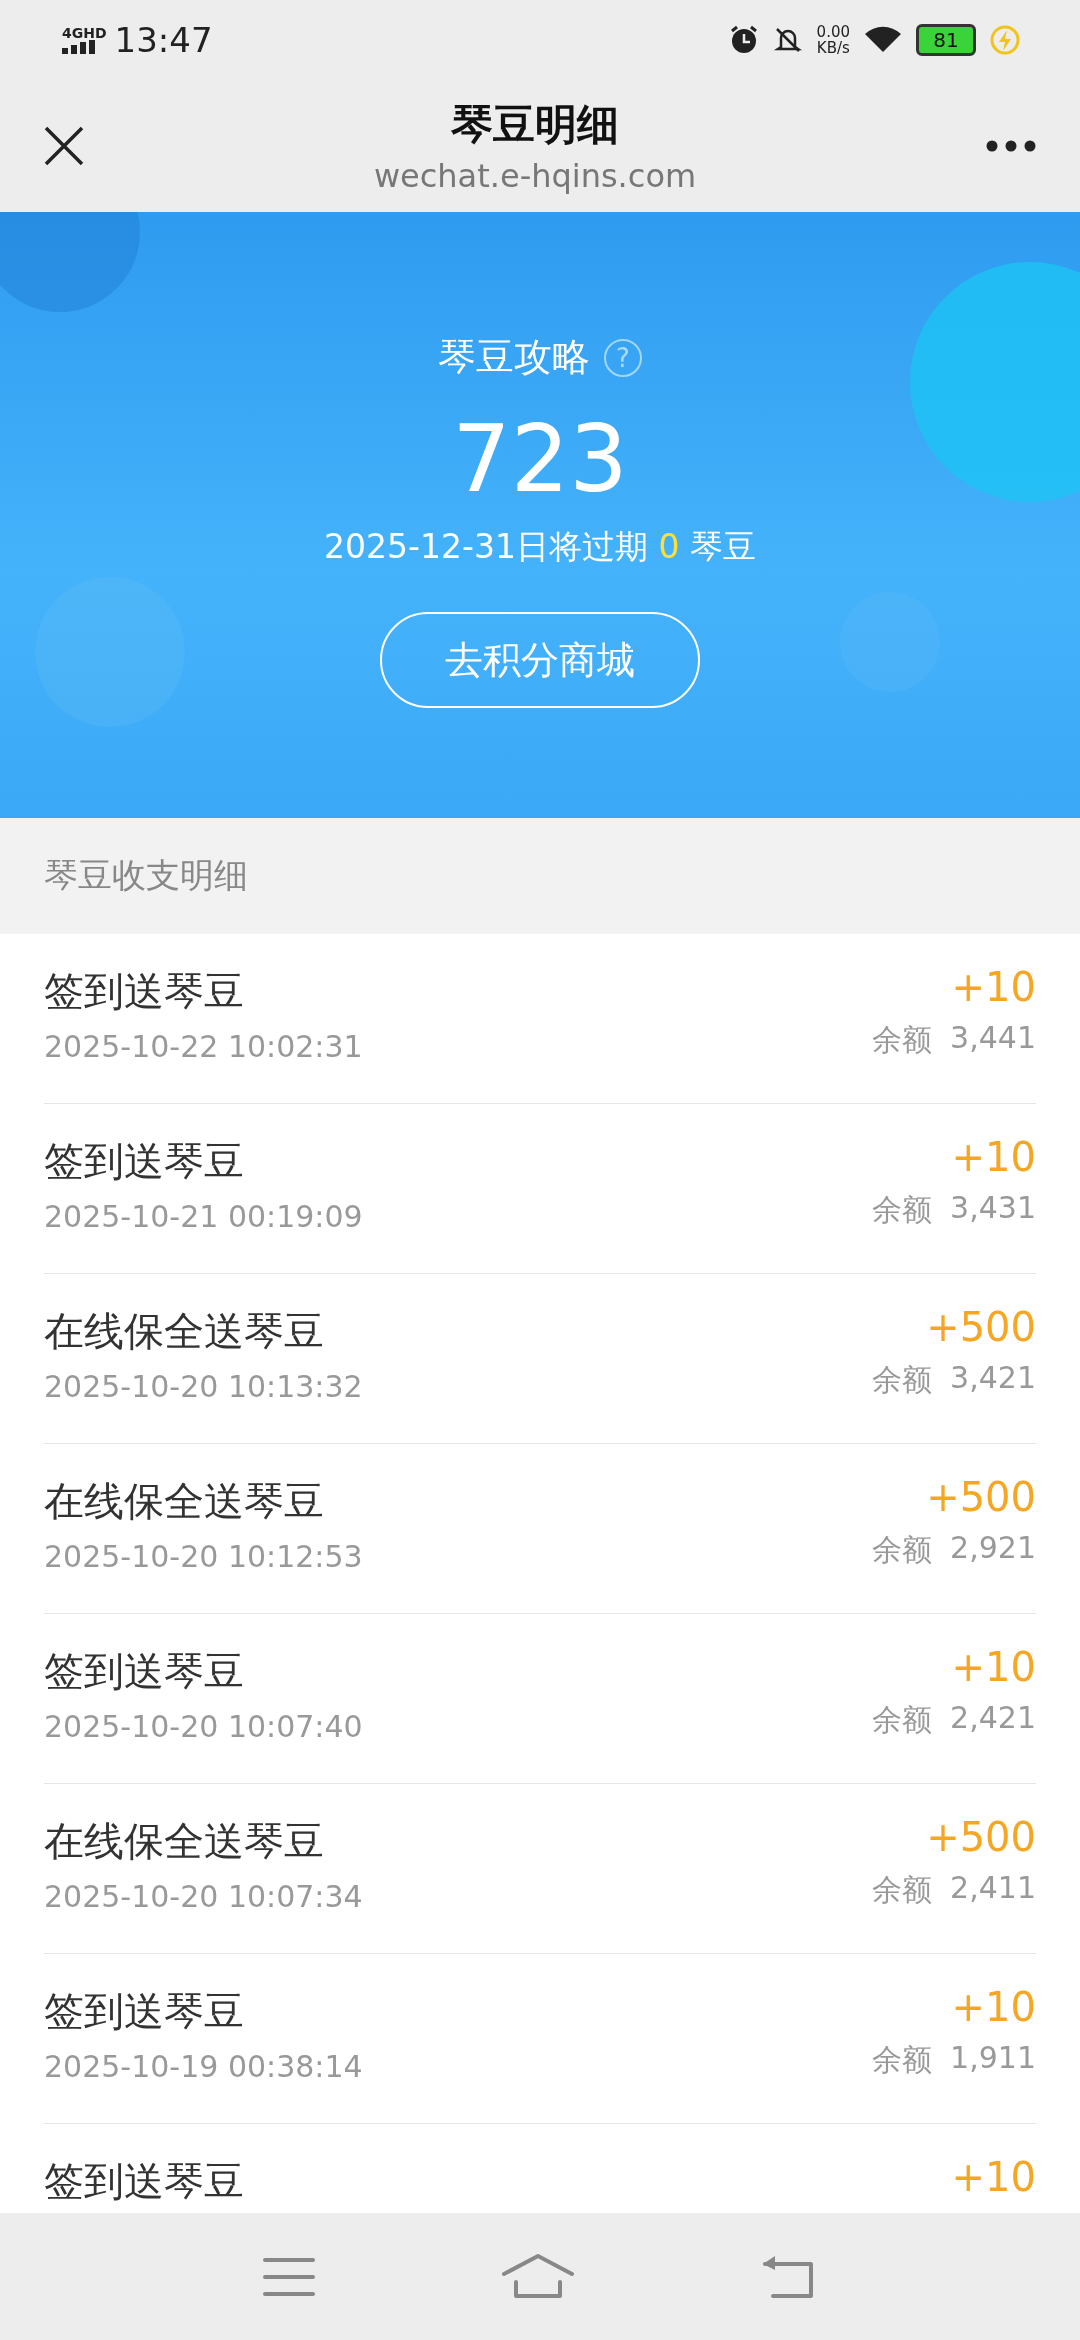 This screenshot has height=2340, width=1080. I want to click on page-url: wechat.e-hqins.com, so click(535, 176).